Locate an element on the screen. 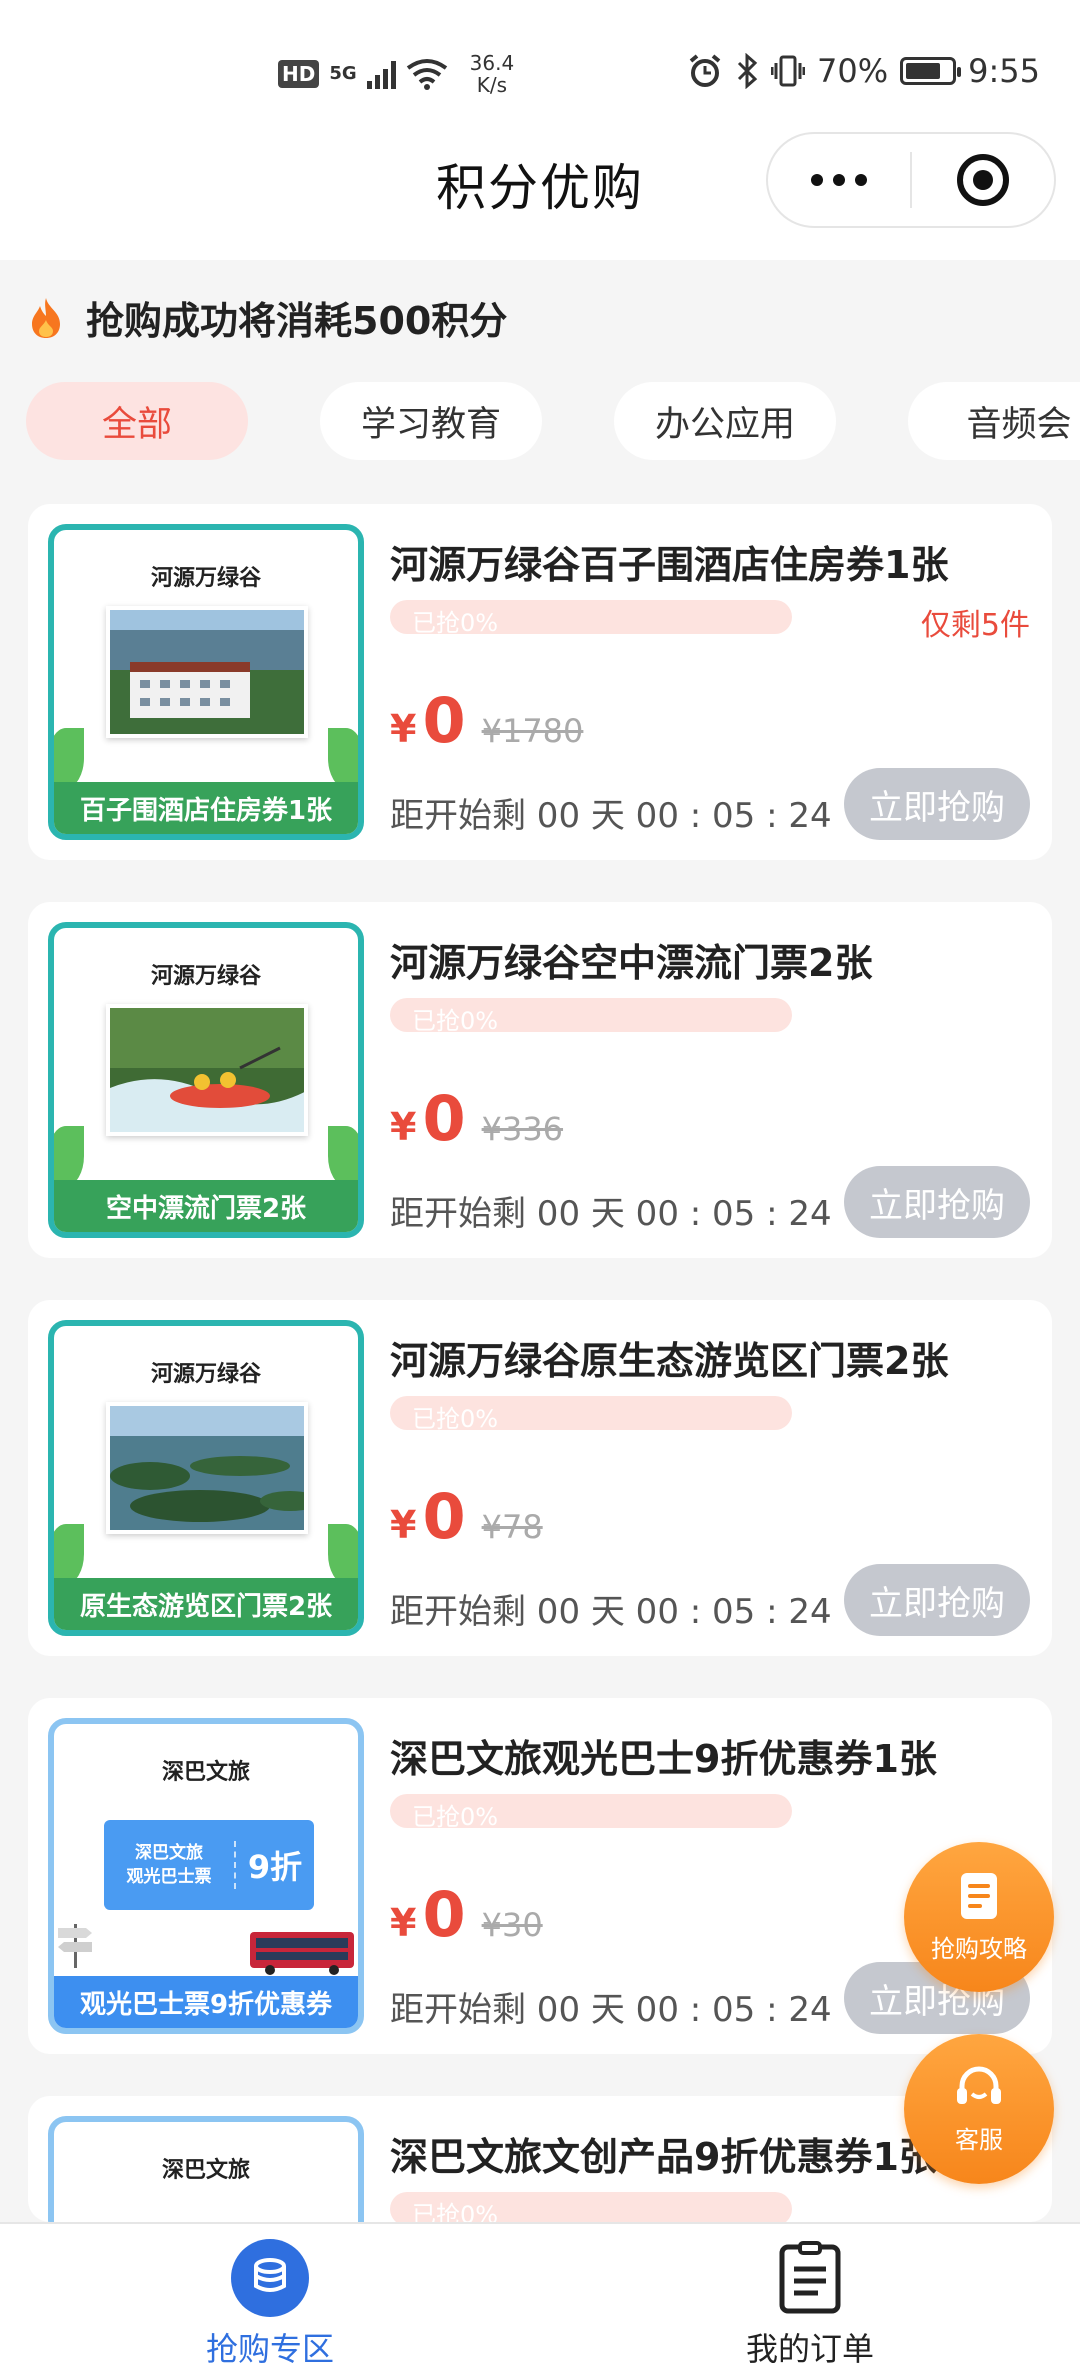 The width and height of the screenshot is (1080, 2376). bottom-navigation: 抢购专区 我的订单 is located at coordinates (540, 2299).